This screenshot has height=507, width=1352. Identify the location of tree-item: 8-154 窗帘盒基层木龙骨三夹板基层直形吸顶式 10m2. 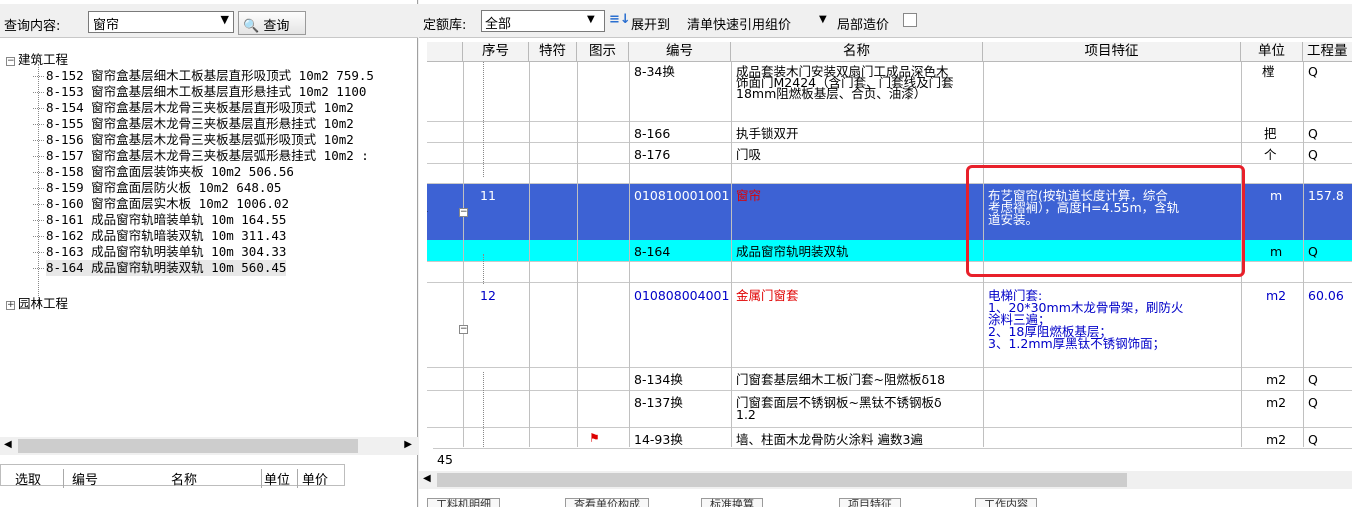
(193, 108).